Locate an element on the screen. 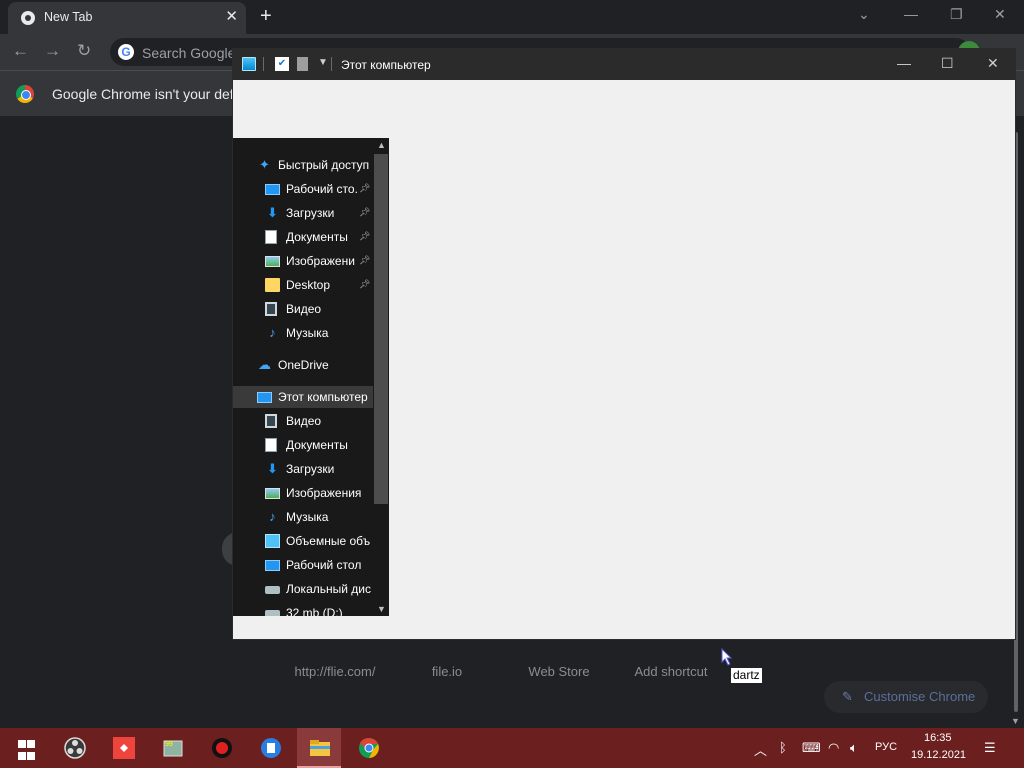 This screenshot has height=768, width=1024. nav-item: Desktop 📌︎ is located at coordinates (303, 285).